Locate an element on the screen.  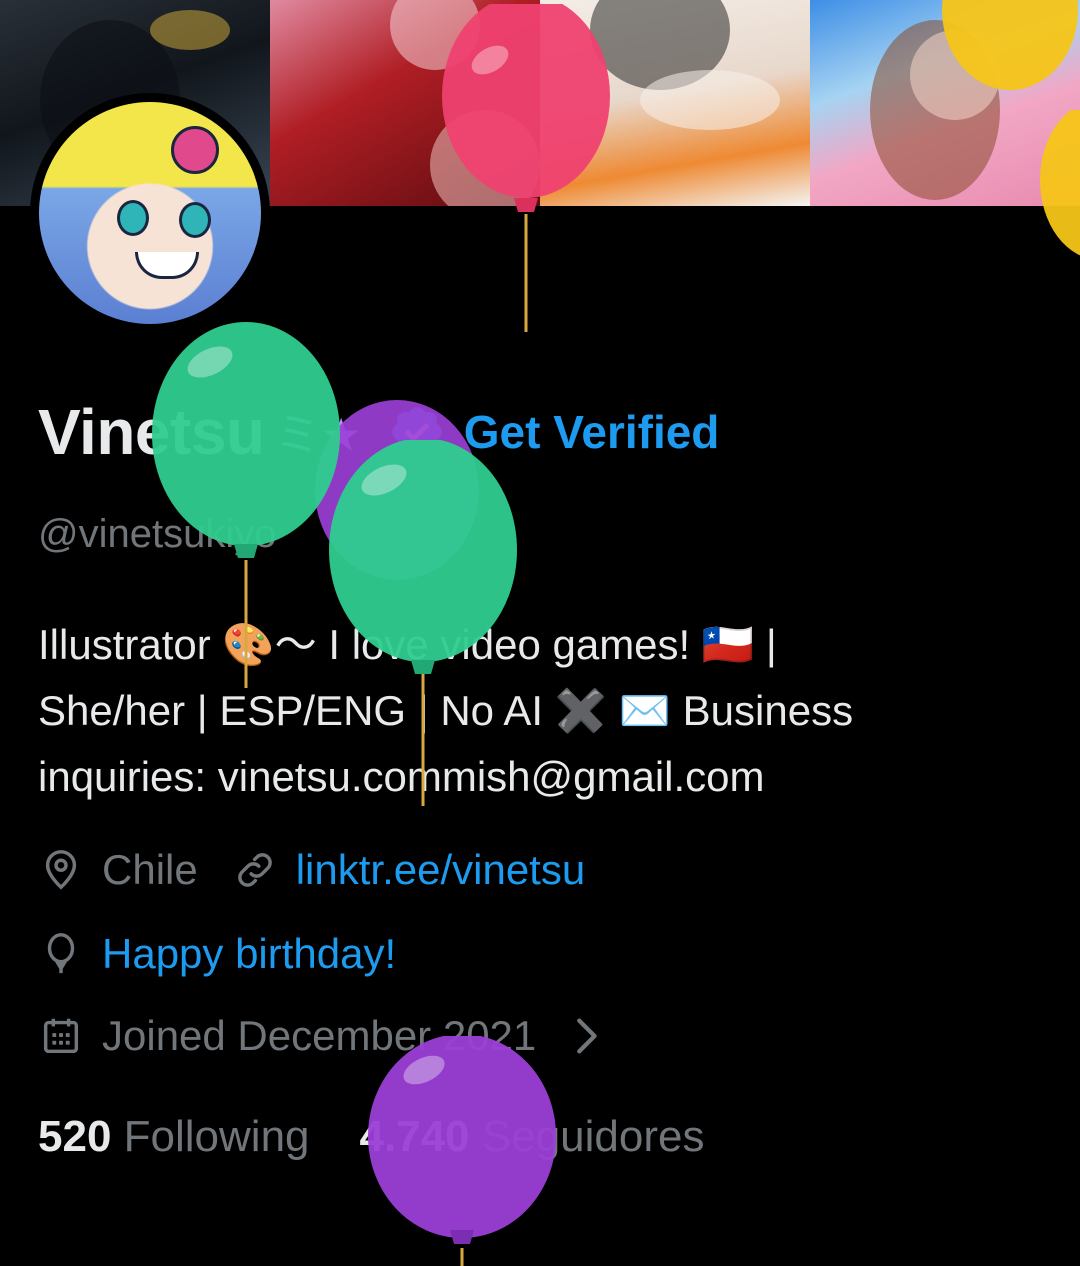
name-emoji: ミ★ is located at coordinates (318, 435).